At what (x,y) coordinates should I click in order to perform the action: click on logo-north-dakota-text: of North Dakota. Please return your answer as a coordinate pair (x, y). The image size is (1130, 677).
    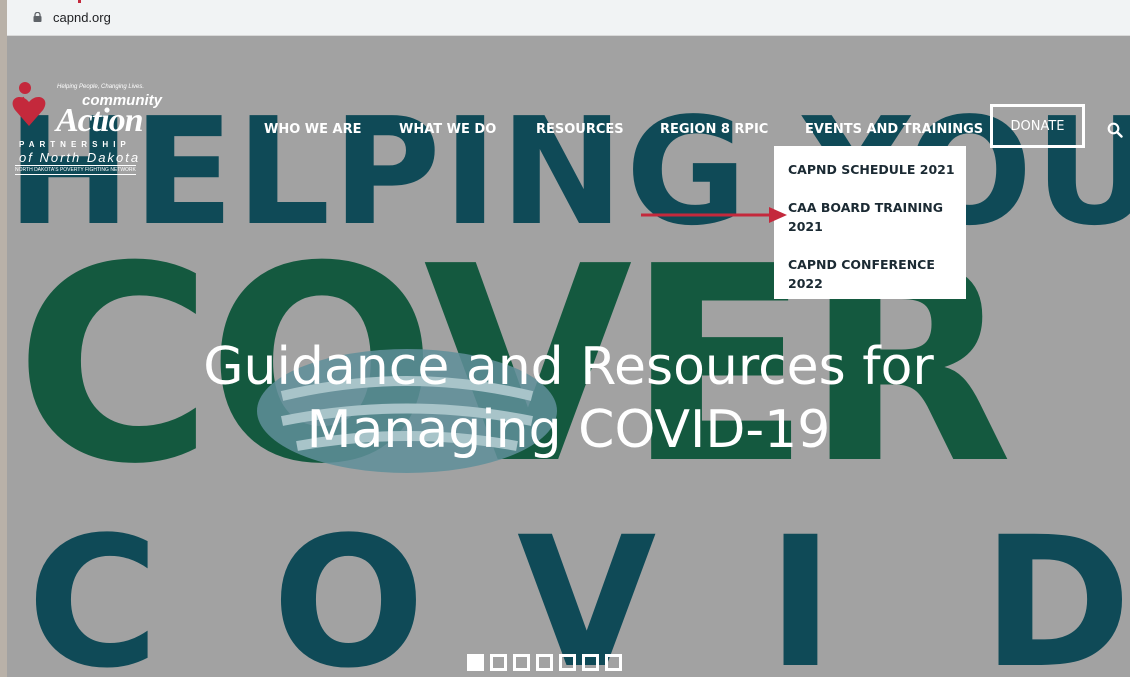
    Looking at the image, I should click on (80, 157).